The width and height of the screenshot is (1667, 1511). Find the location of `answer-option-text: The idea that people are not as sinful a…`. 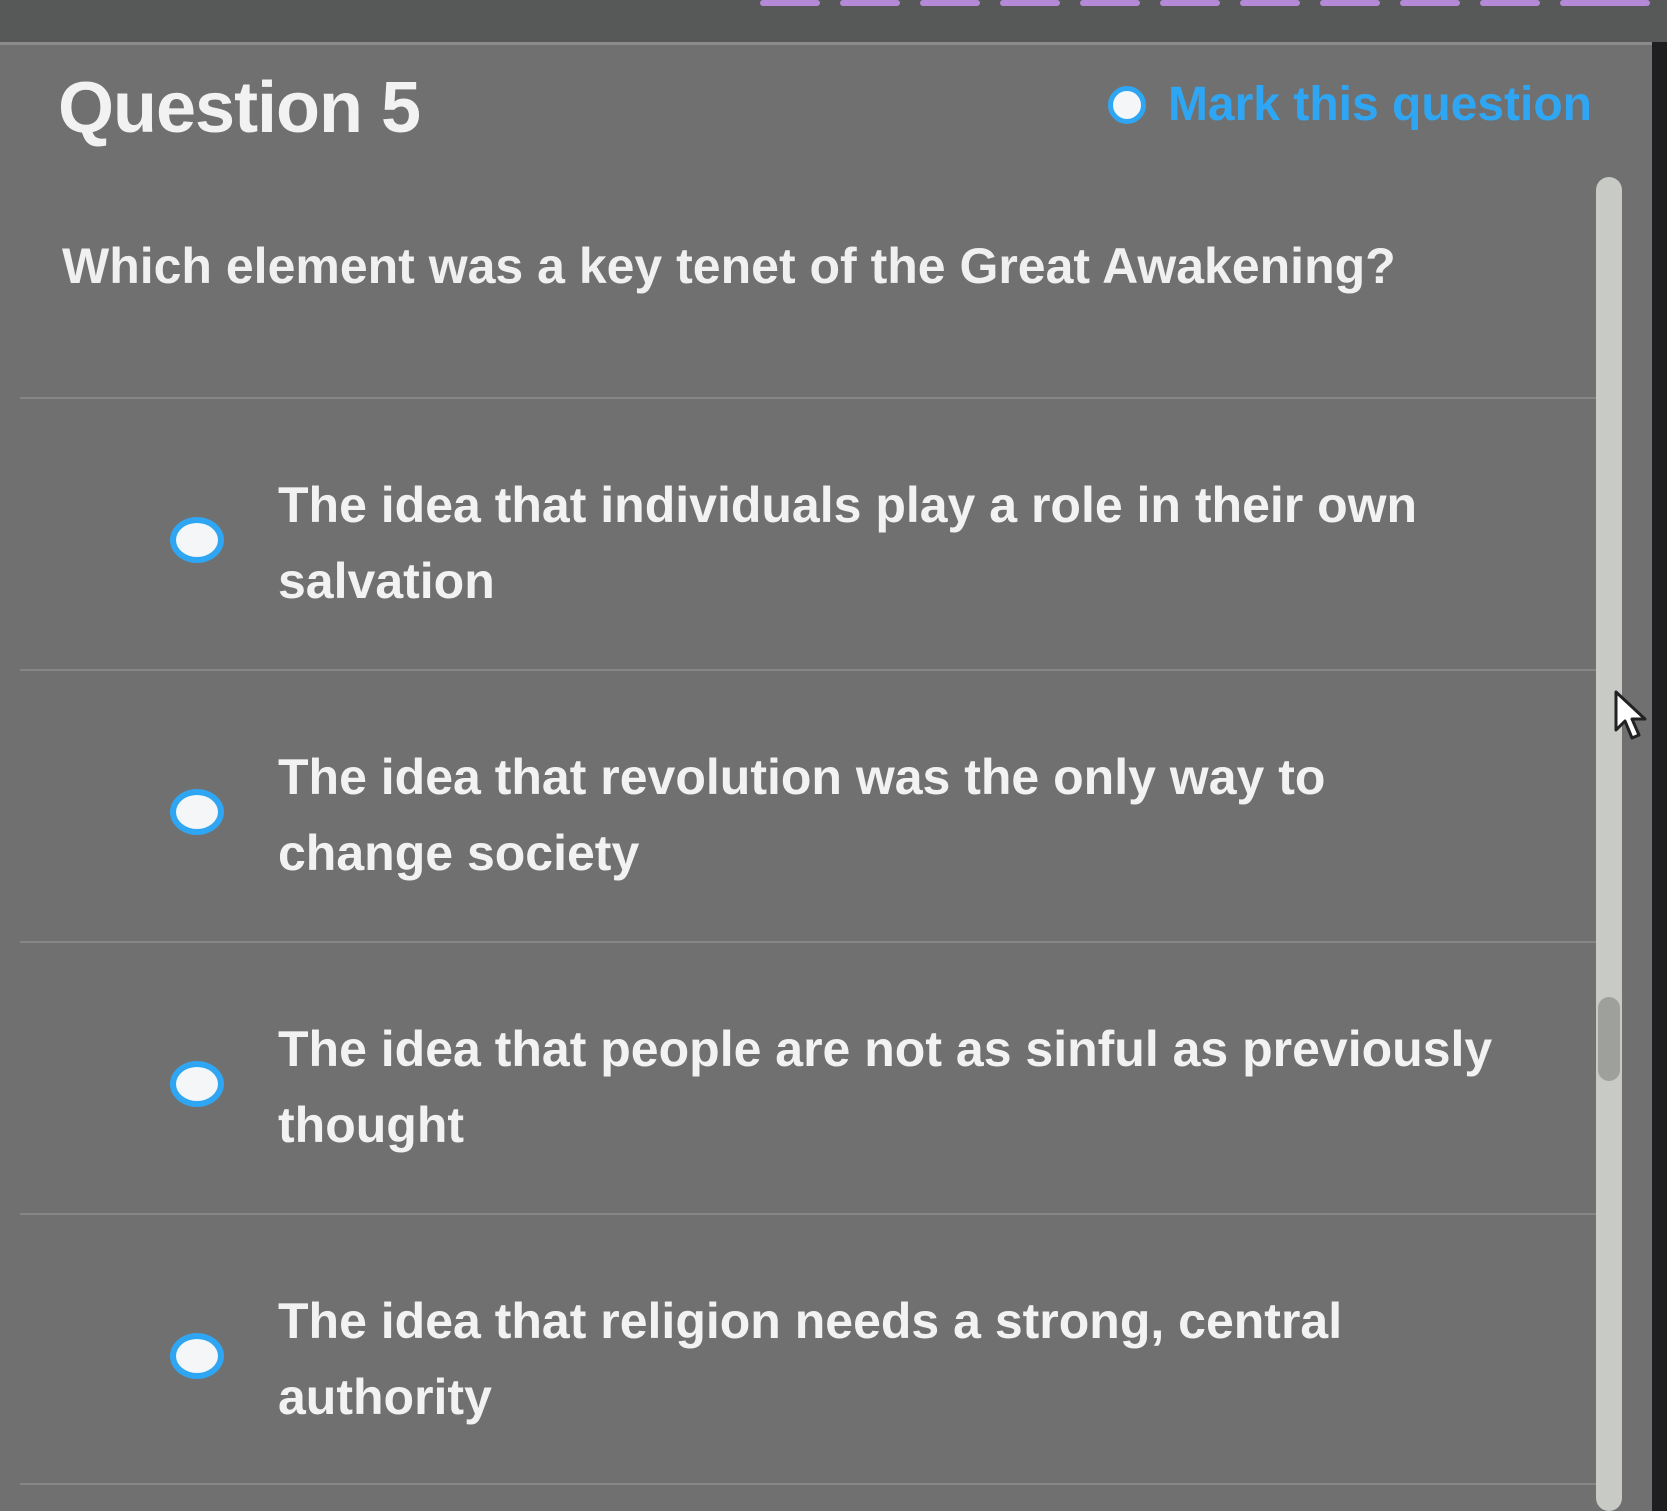

answer-option-text: The idea that people are not as sinful a… is located at coordinates (885, 1087).